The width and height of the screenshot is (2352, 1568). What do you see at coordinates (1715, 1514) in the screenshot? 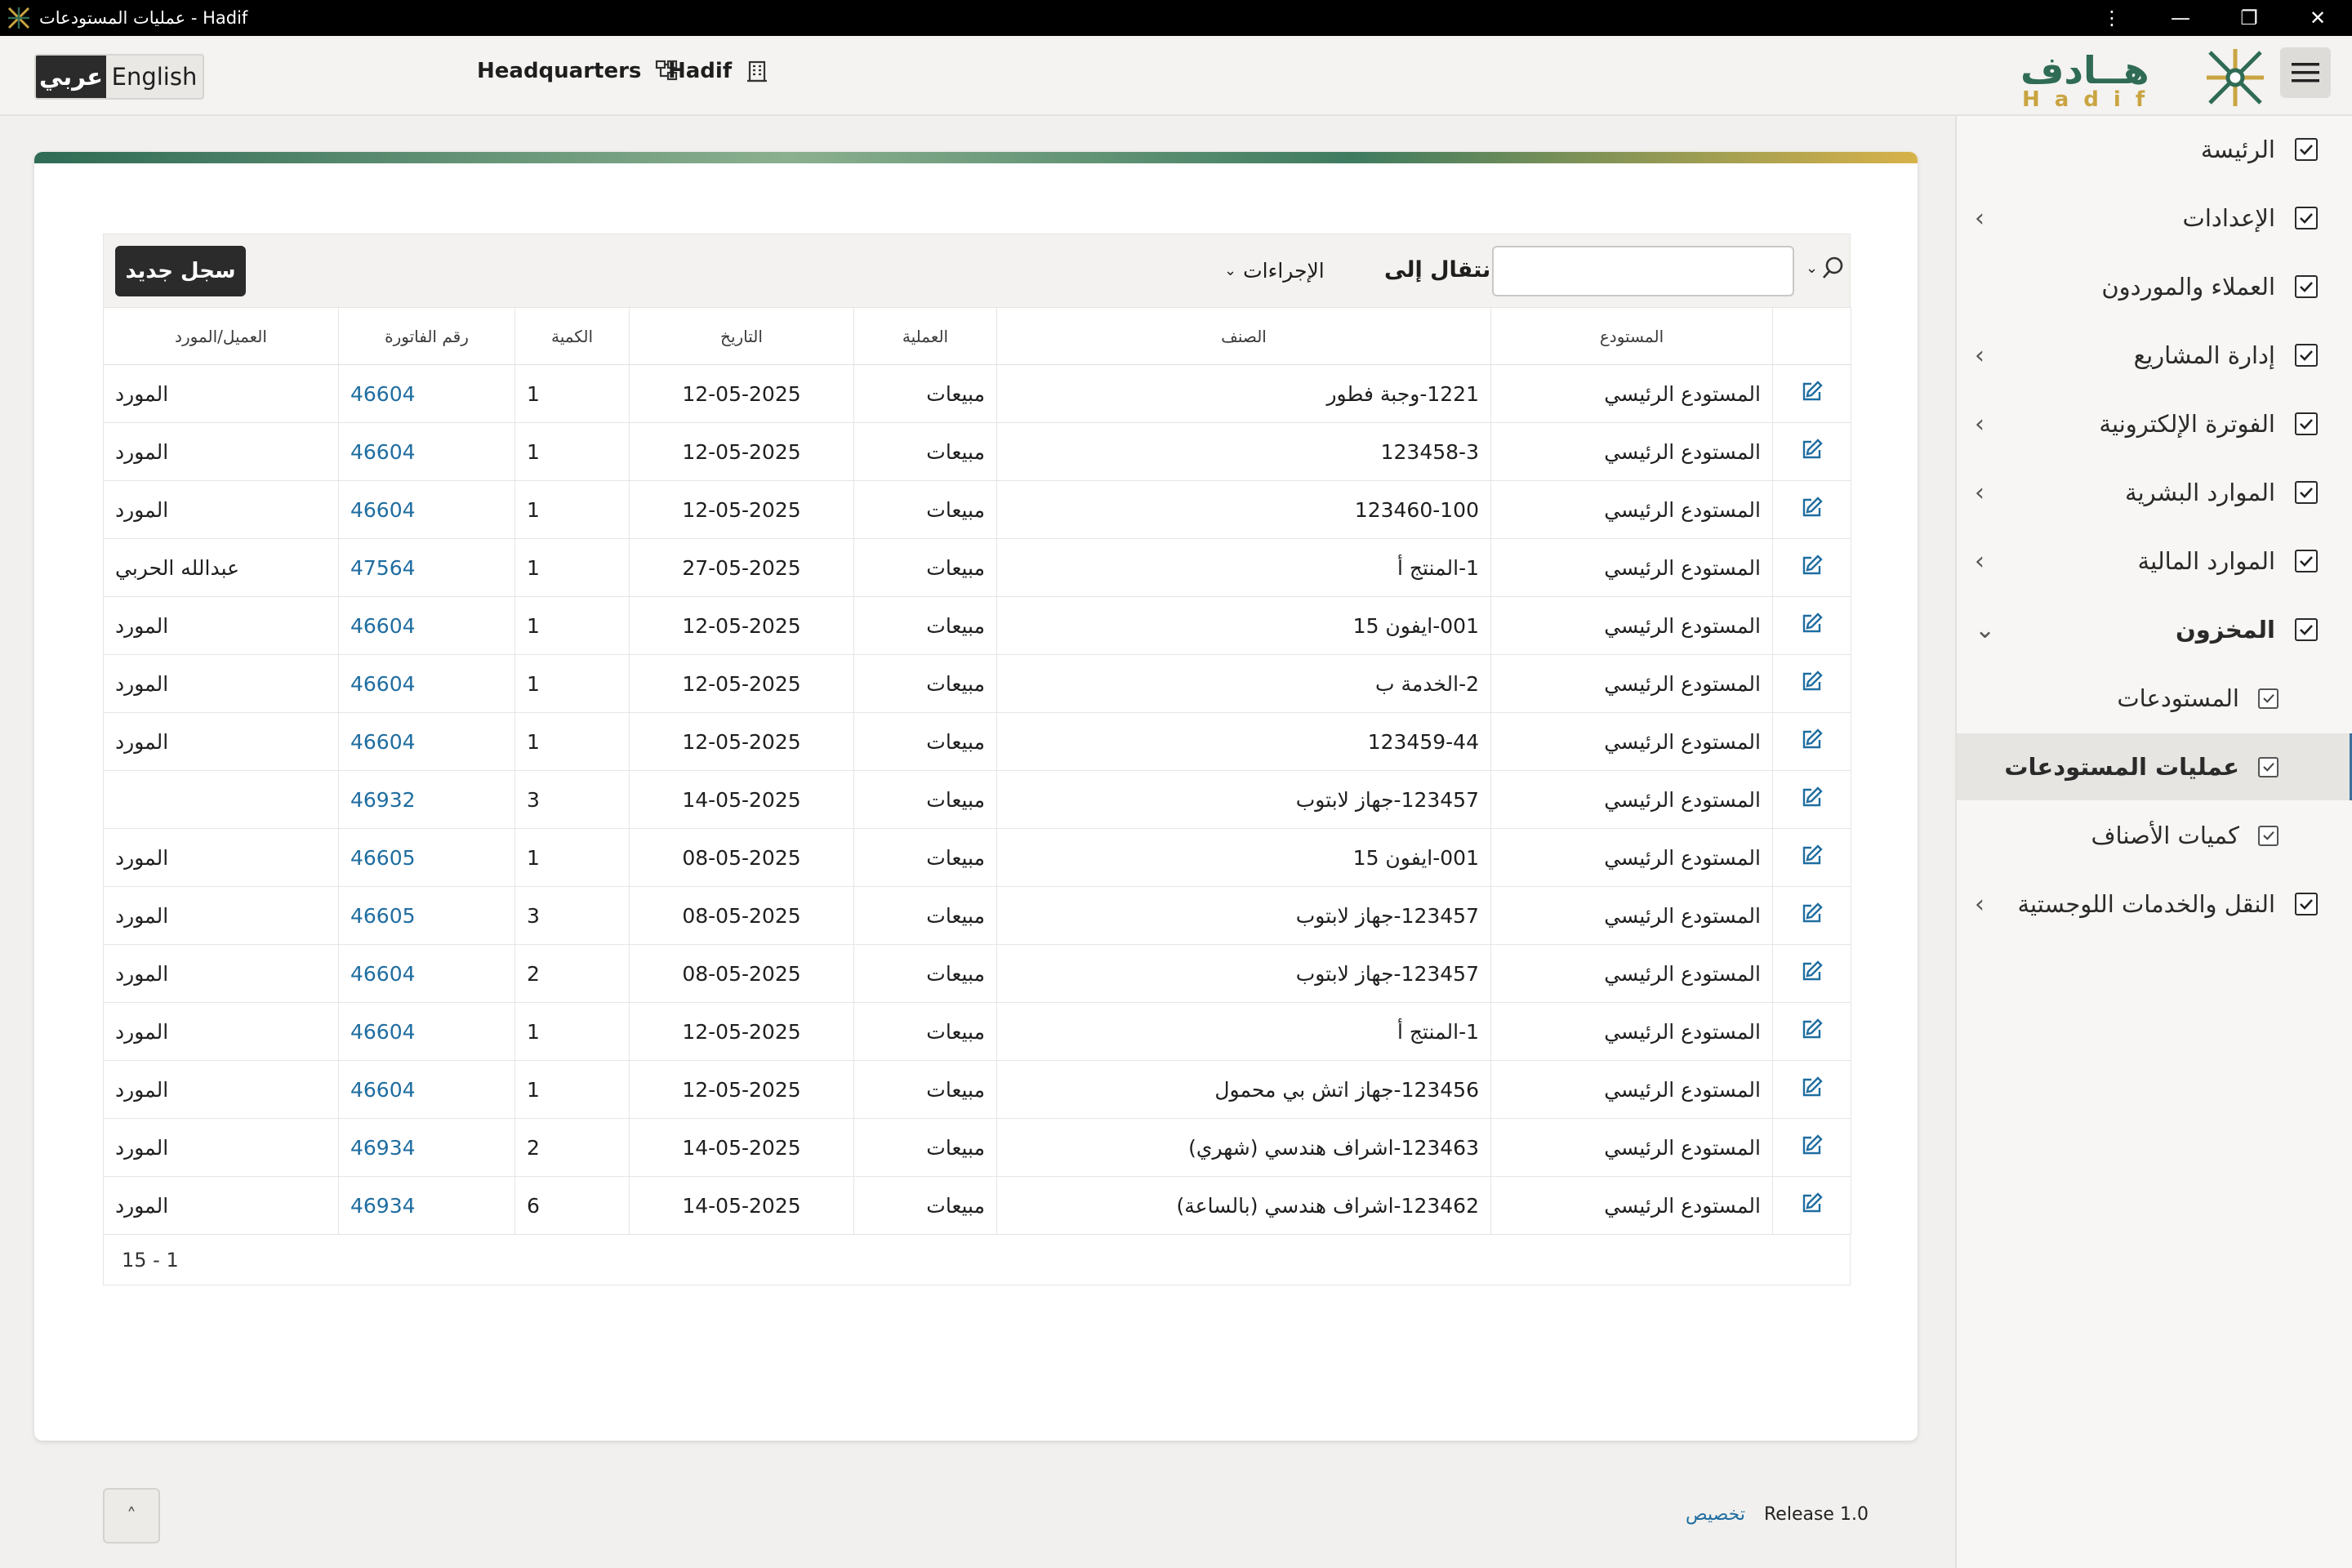
I see `customize-link: تخصيص` at bounding box center [1715, 1514].